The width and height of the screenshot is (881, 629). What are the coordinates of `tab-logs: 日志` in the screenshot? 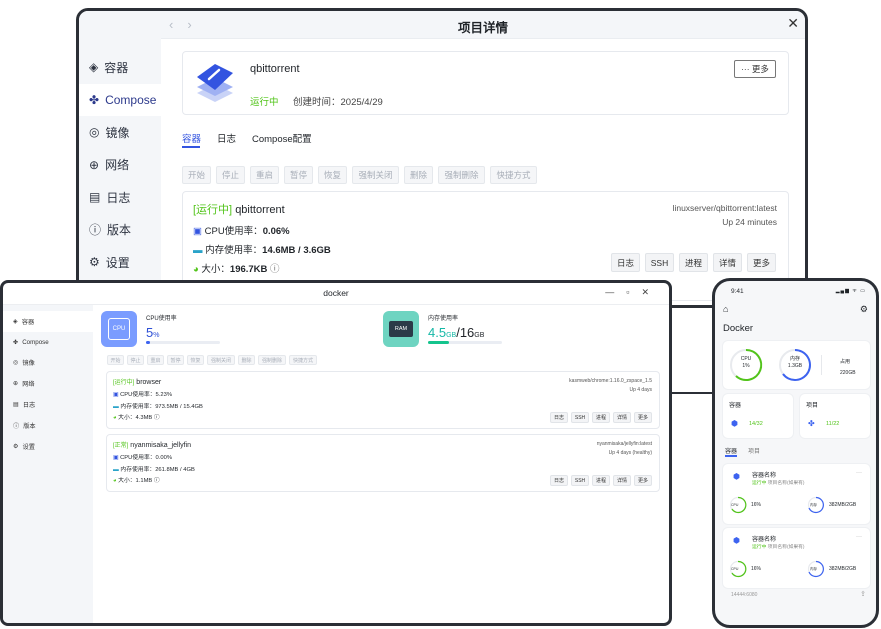 It's located at (226, 138).